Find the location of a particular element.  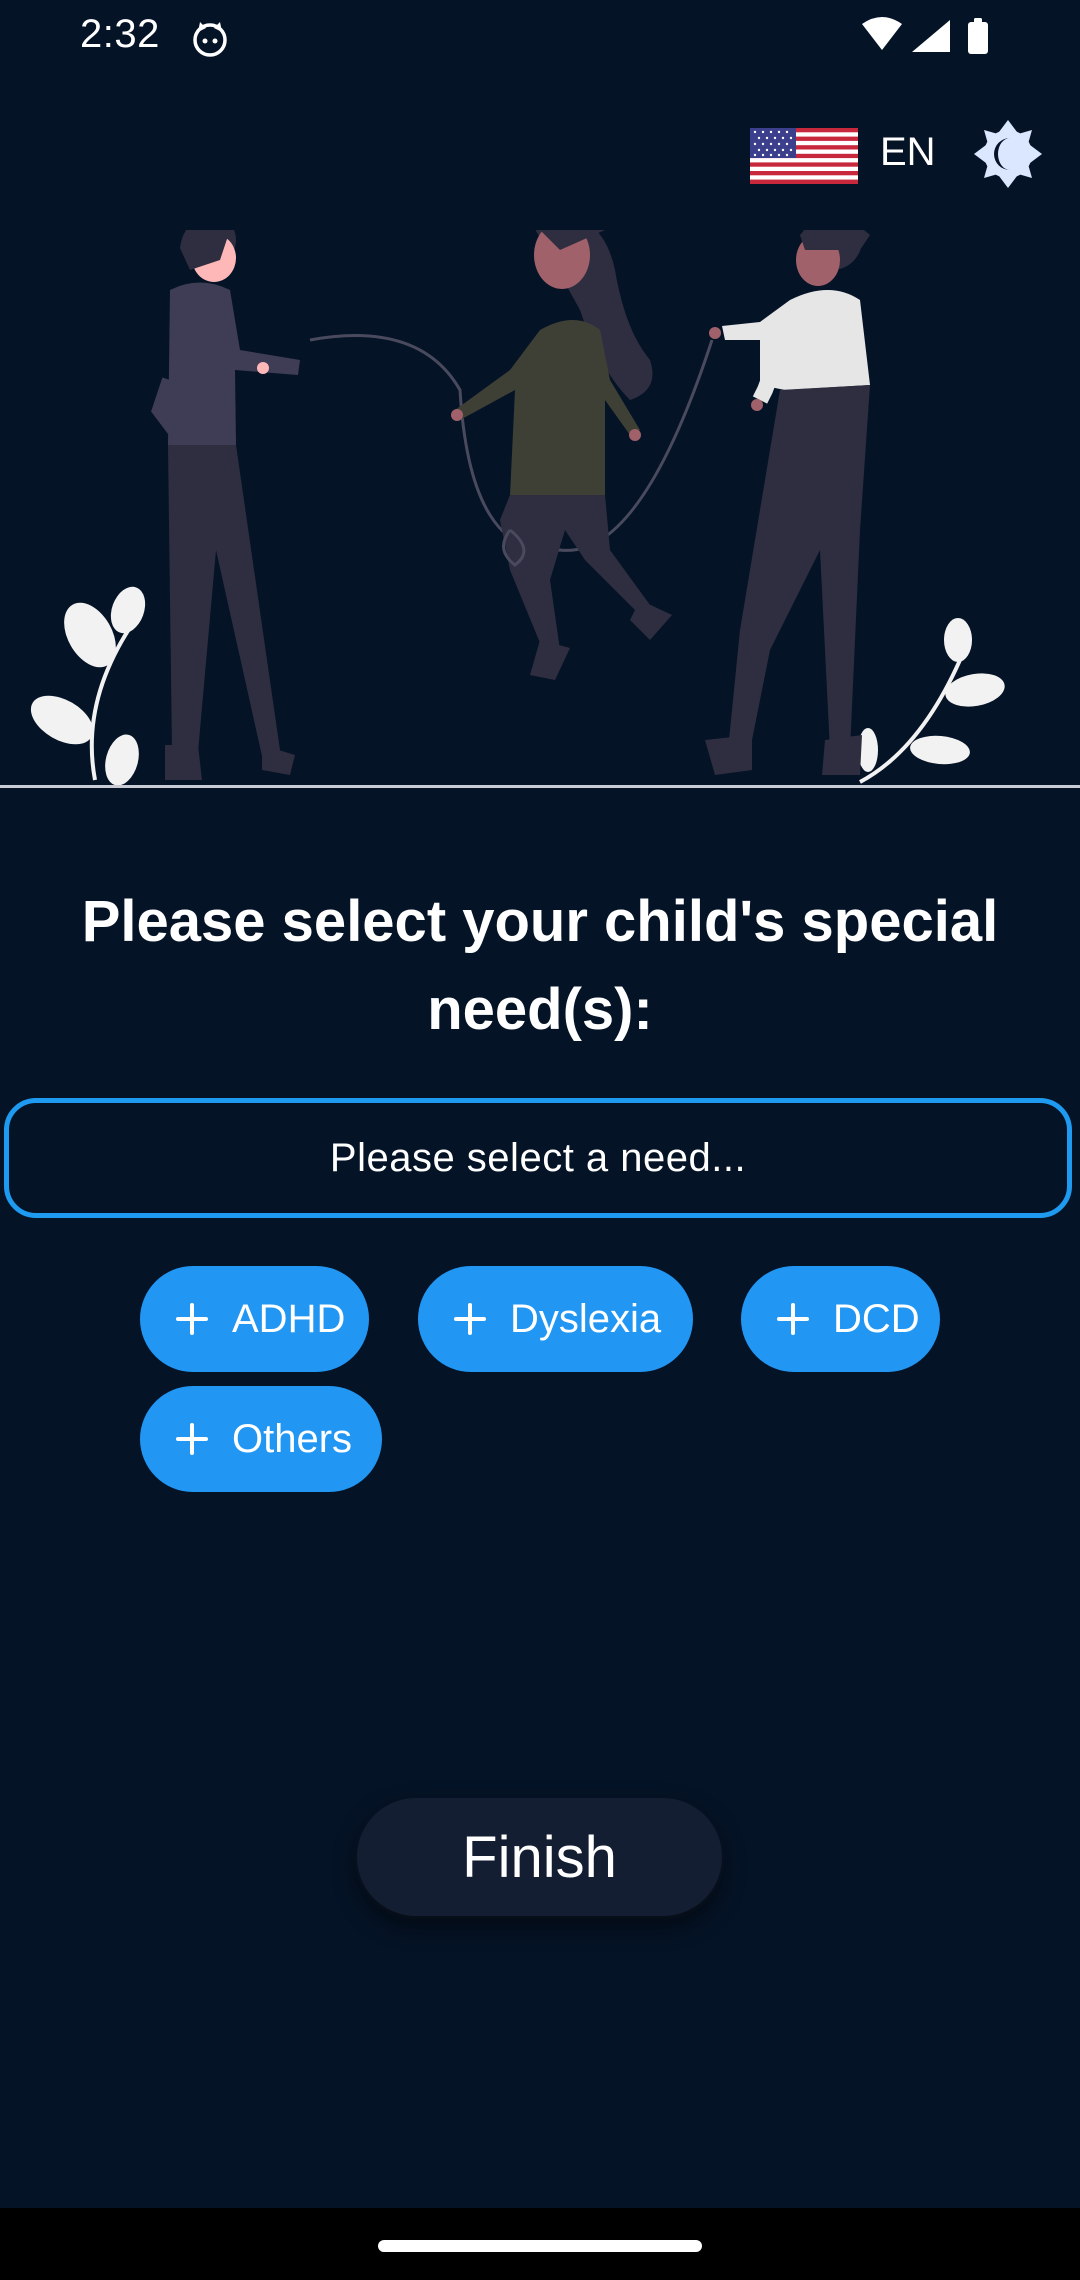

chip-adhd: ADHD is located at coordinates (254, 1319).